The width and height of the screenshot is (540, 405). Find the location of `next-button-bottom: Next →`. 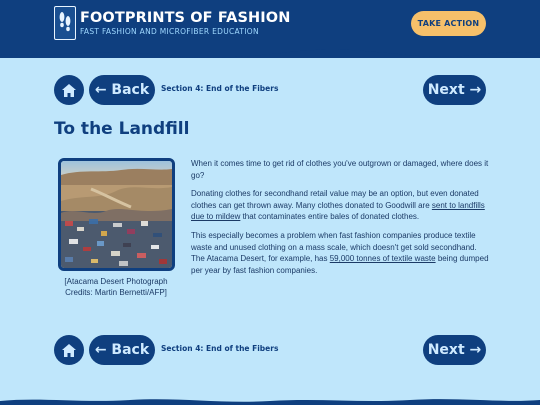

next-button-bottom: Next → is located at coordinates (454, 350).